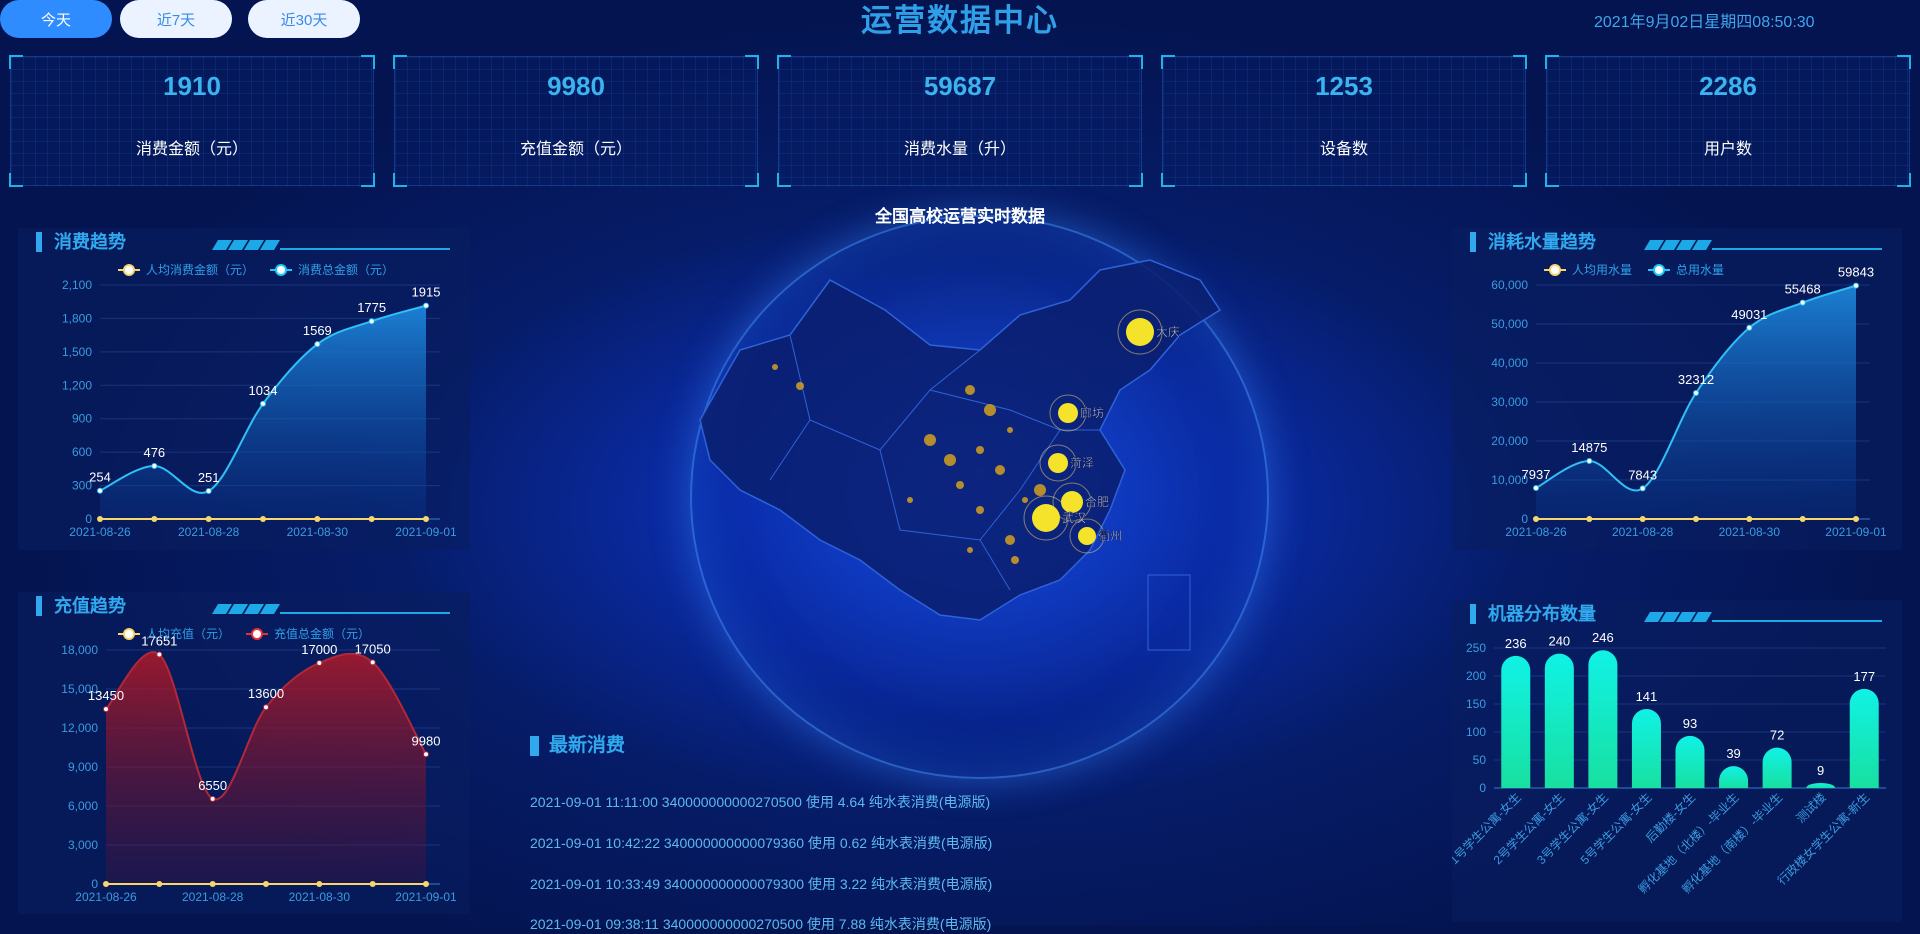 The width and height of the screenshot is (1920, 934). Describe the element at coordinates (1589, 447) in the screenshot. I see `data-label: 14875` at that location.